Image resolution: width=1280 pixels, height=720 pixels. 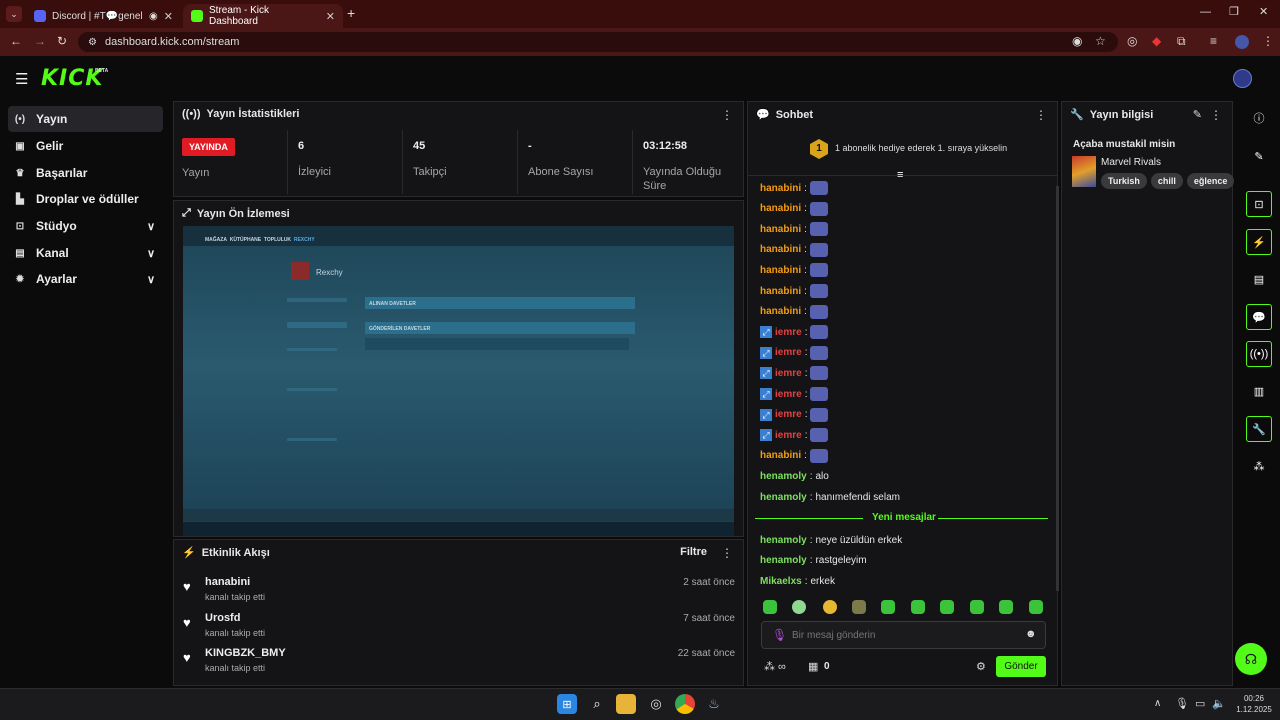 What do you see at coordinates (1157, 703) in the screenshot?
I see `tray-expand-icon: ∧` at bounding box center [1157, 703].